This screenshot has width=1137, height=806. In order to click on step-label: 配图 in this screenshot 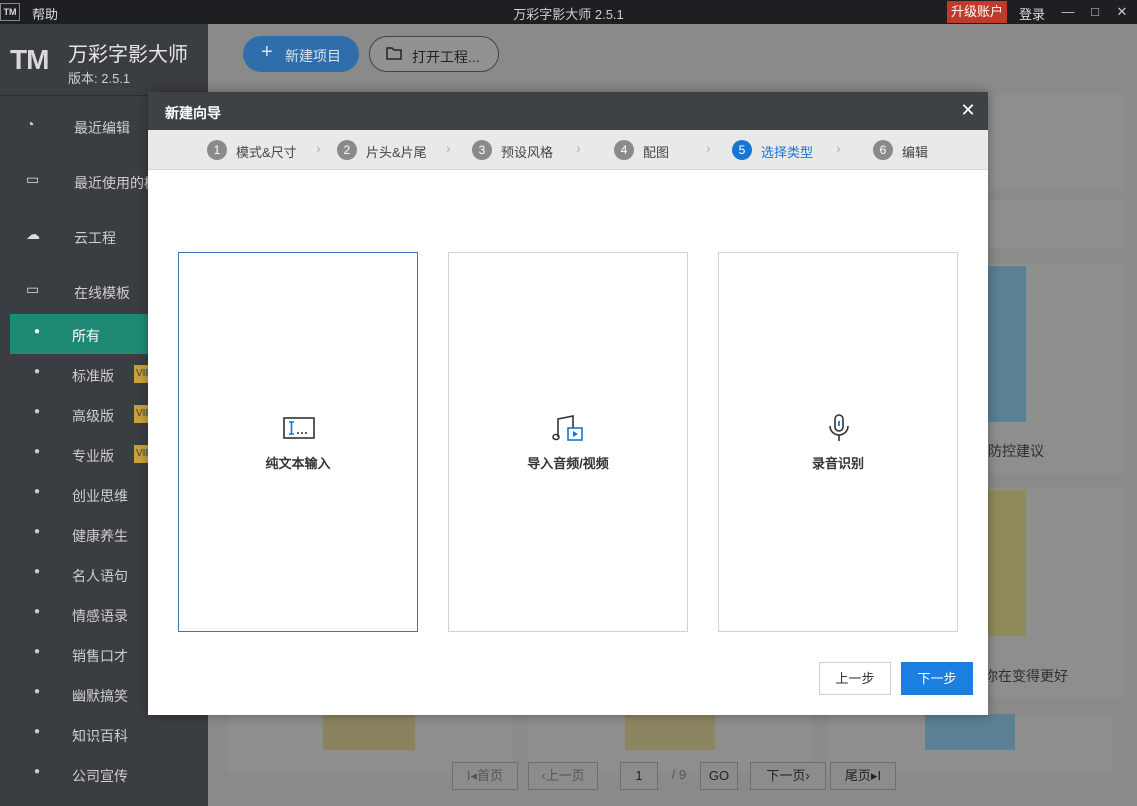, I will do `click(656, 152)`.